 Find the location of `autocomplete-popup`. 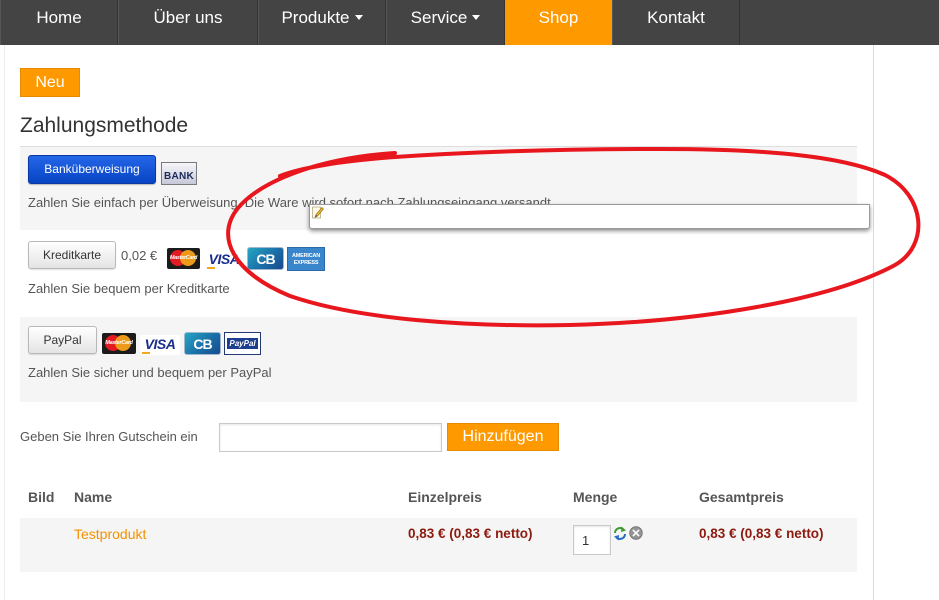

autocomplete-popup is located at coordinates (589, 216).